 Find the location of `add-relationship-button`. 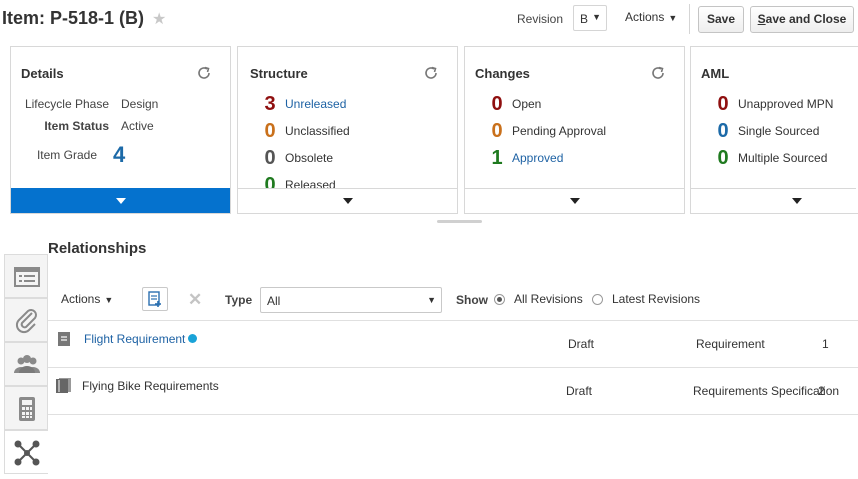

add-relationship-button is located at coordinates (155, 299).